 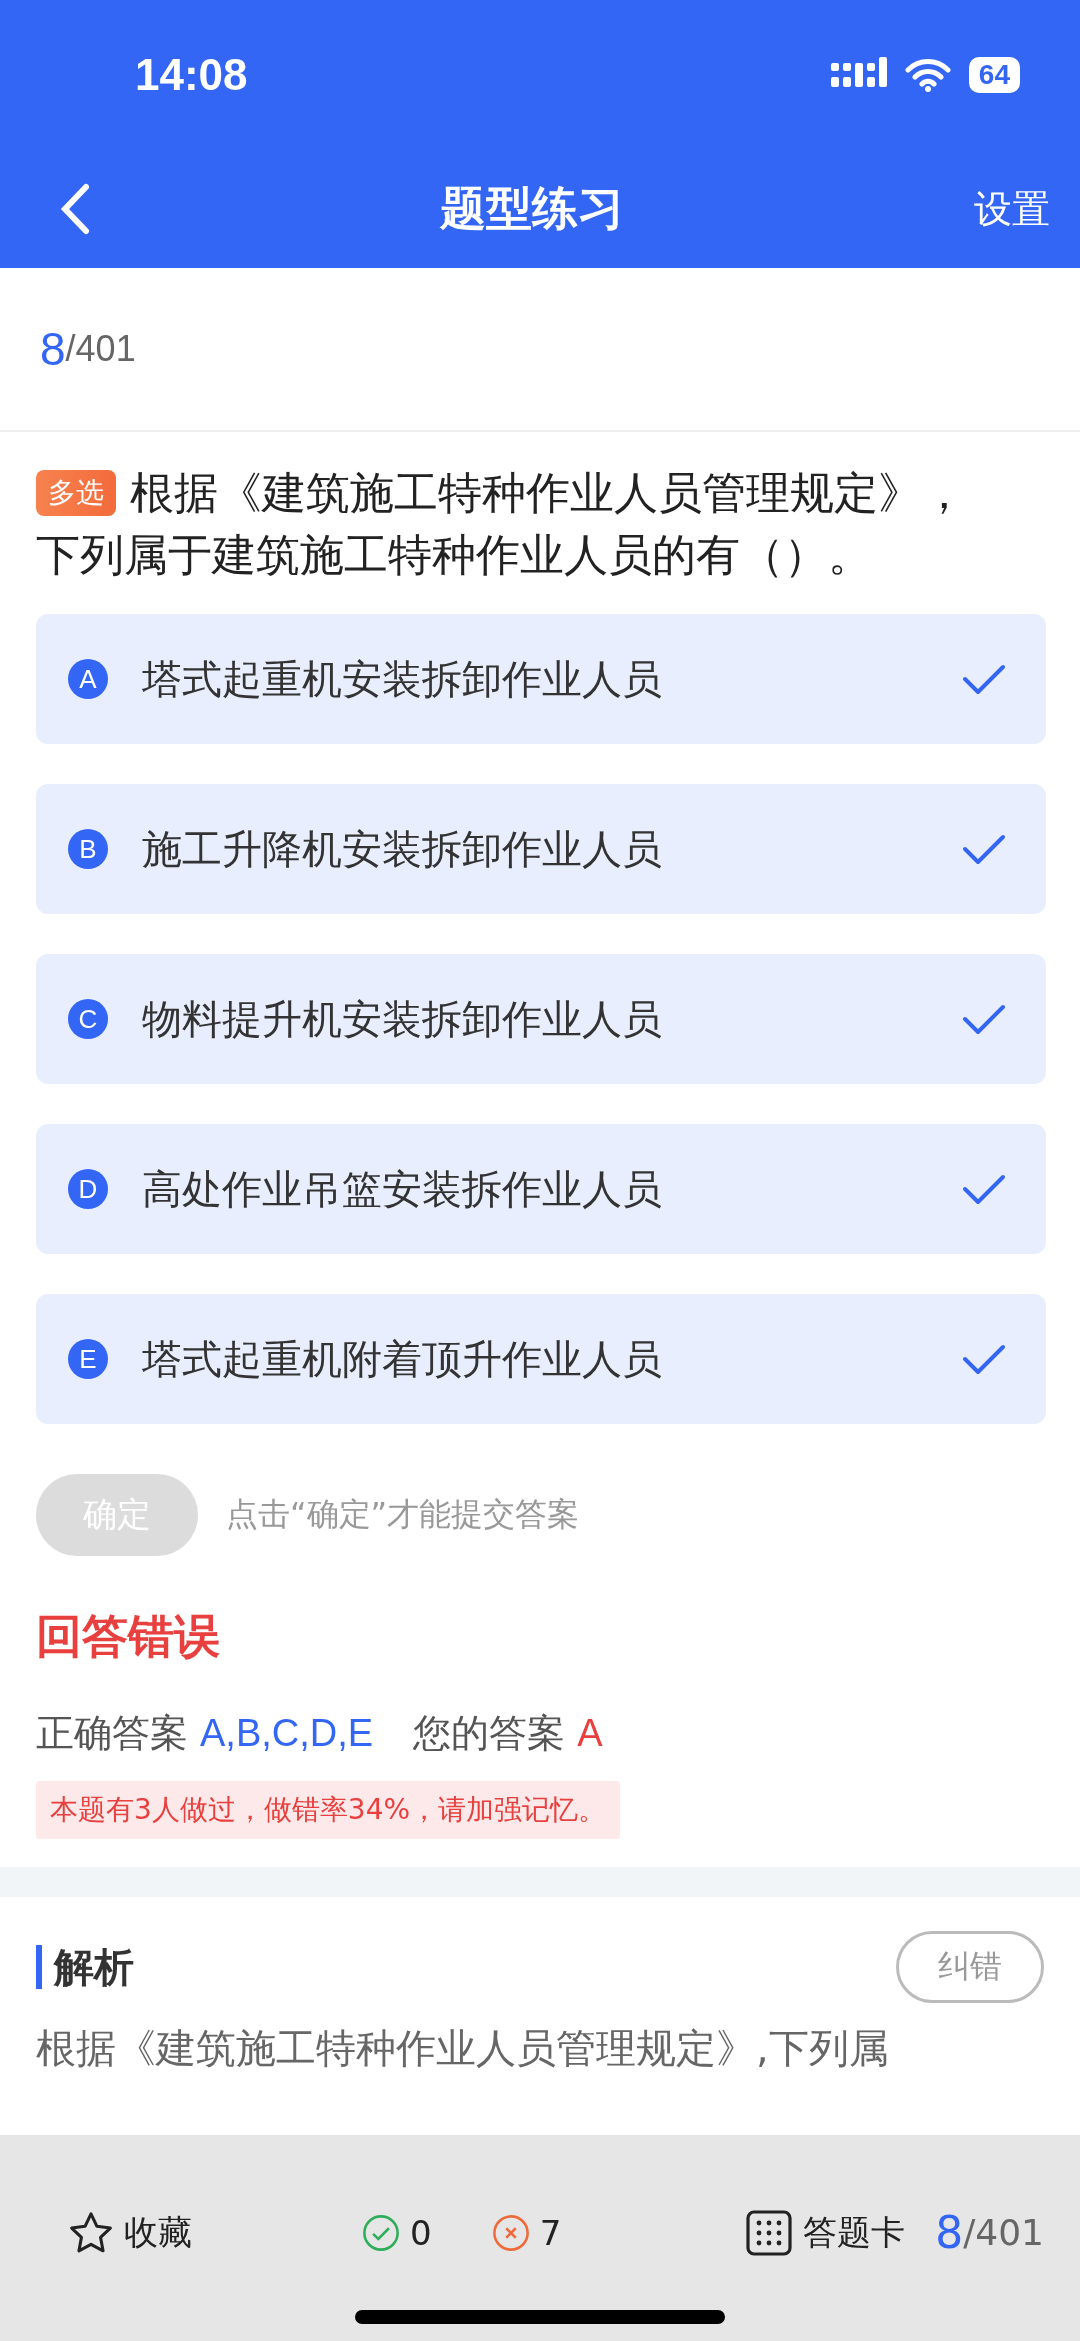 I want to click on option-letter: A, so click(x=88, y=679).